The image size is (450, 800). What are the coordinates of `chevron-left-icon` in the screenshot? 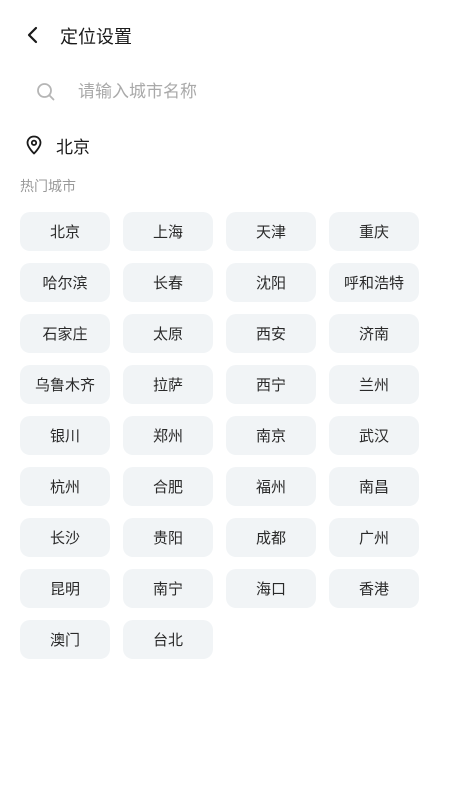 It's located at (33, 37).